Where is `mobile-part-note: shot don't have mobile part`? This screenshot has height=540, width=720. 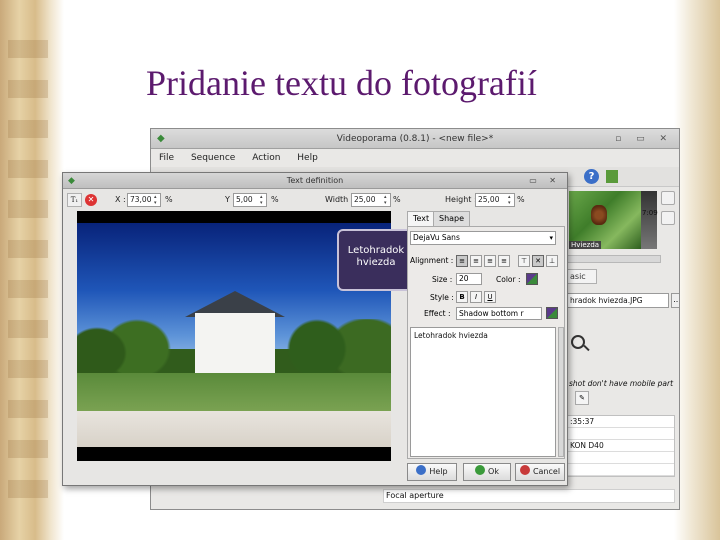
mobile-part-note: shot don't have mobile part is located at coordinates (621, 383).